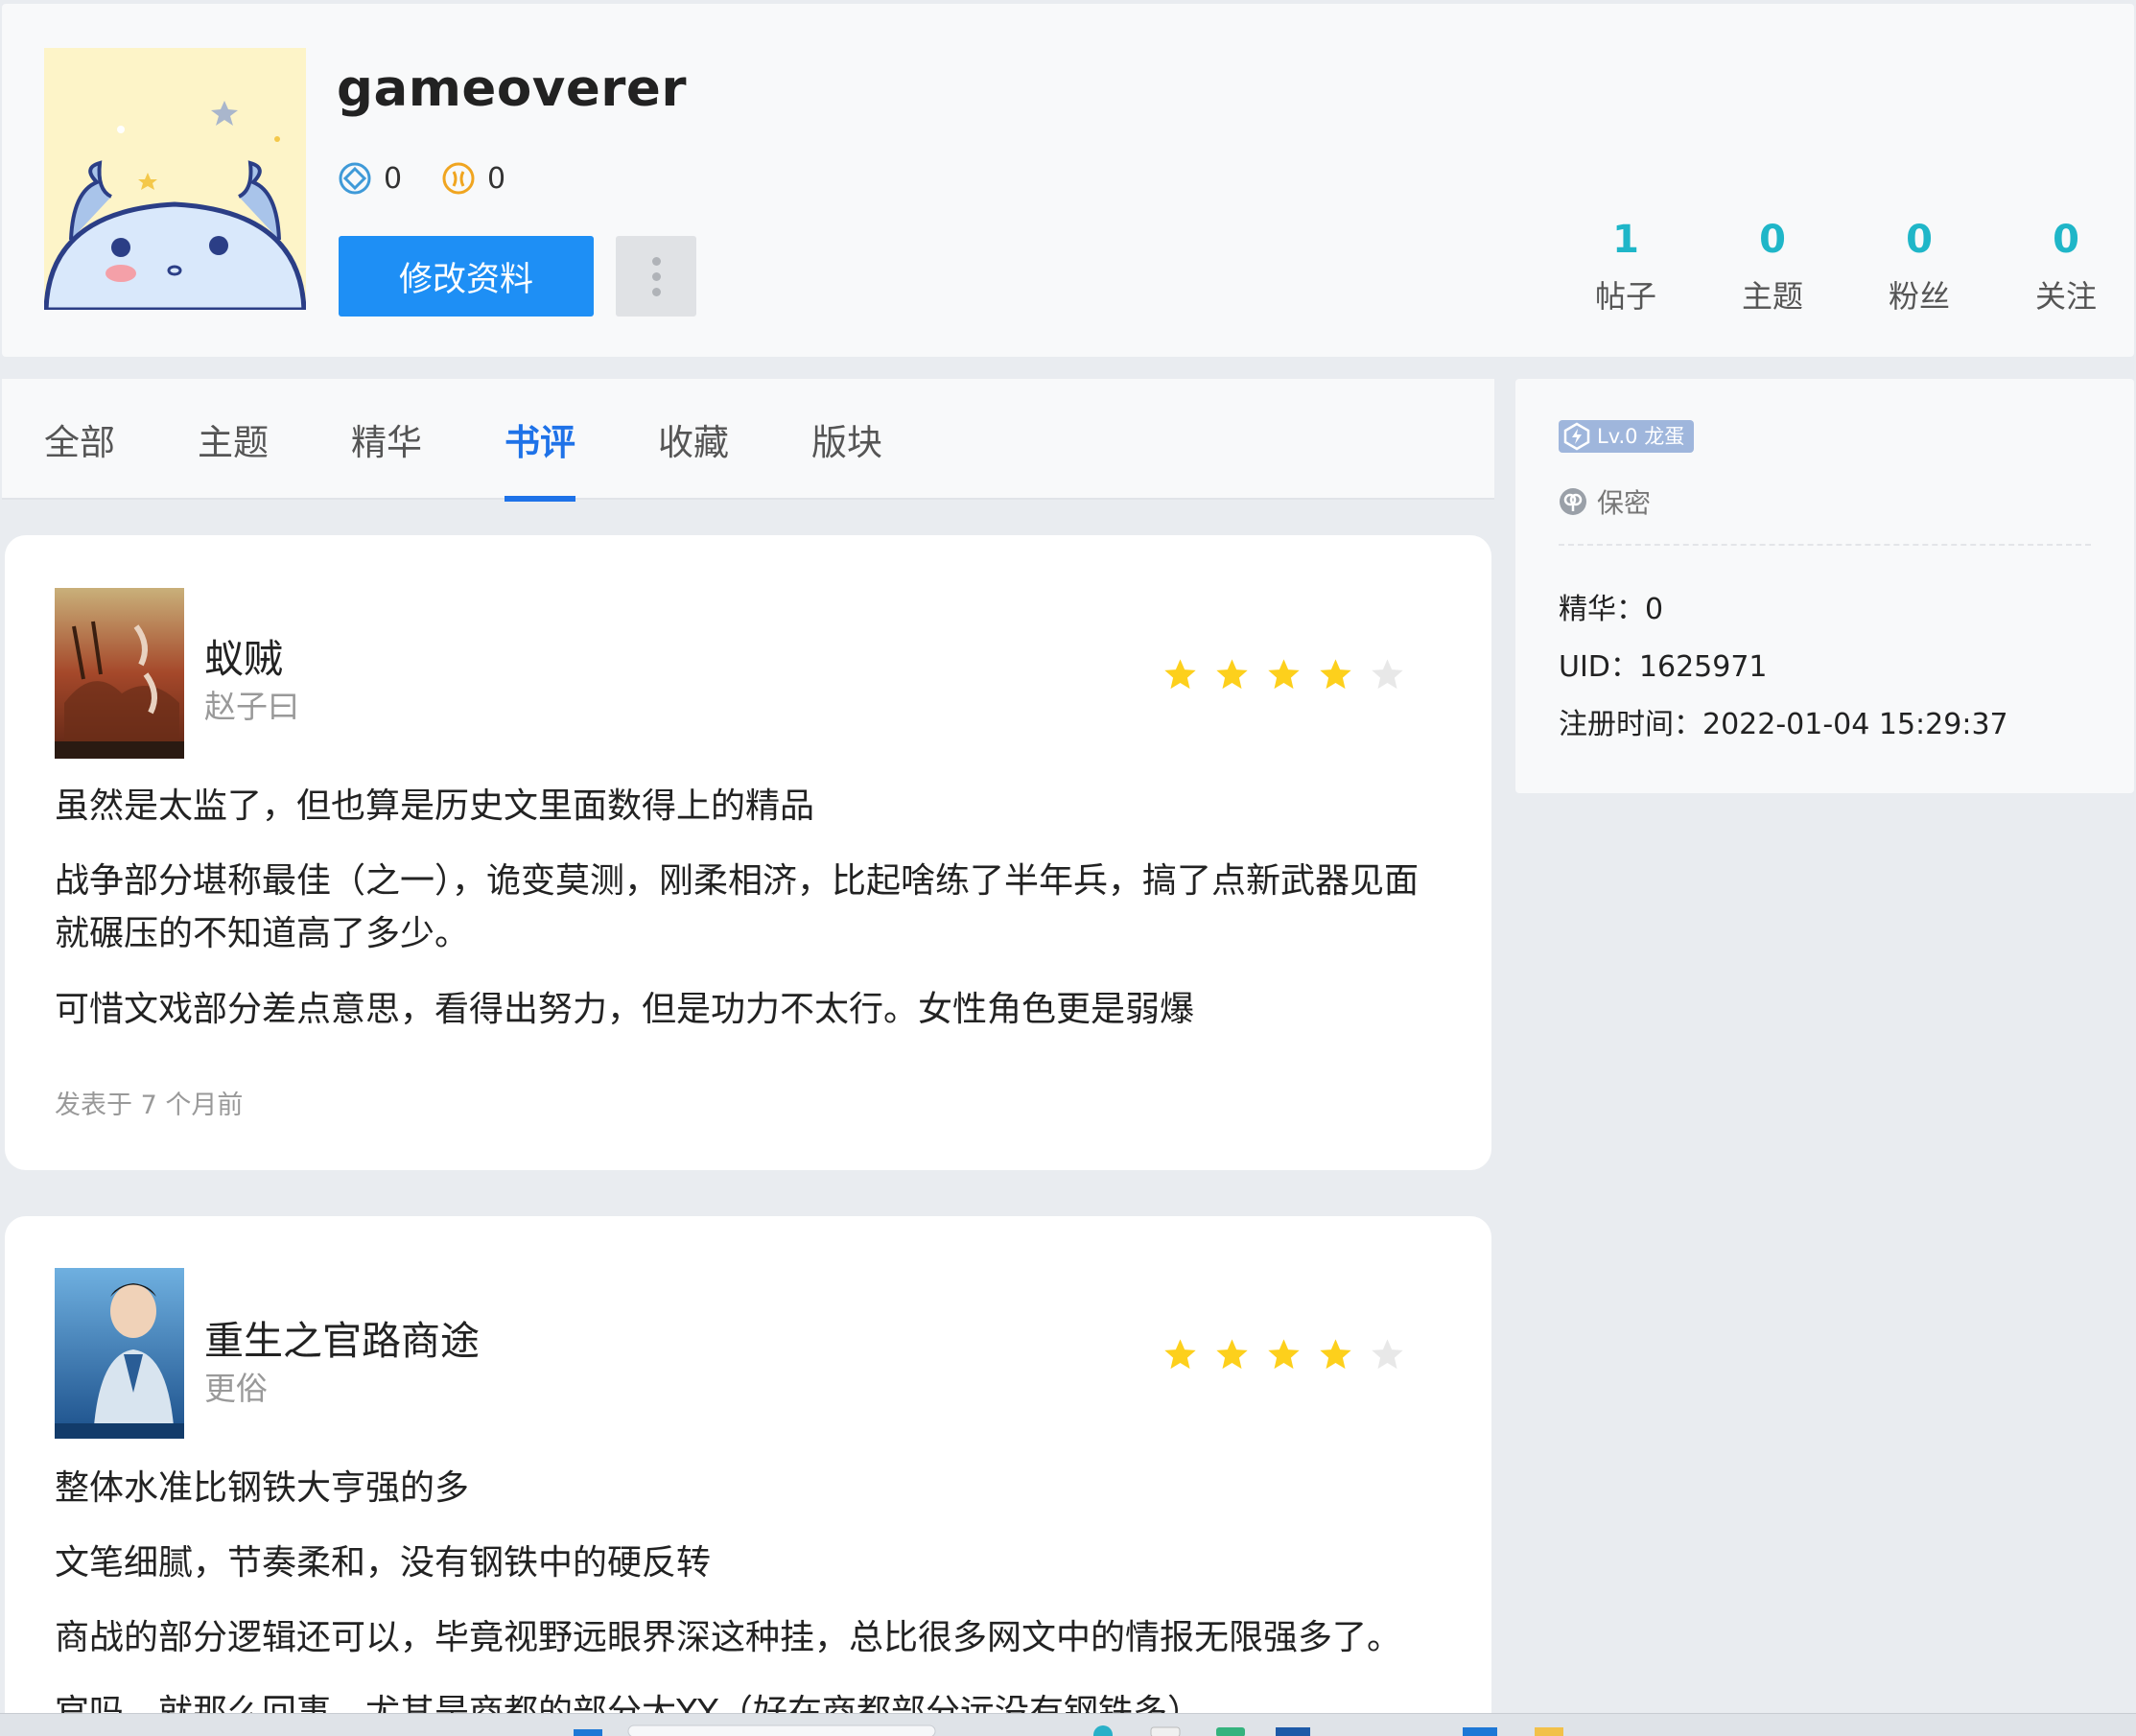 The height and width of the screenshot is (1736, 2136). Describe the element at coordinates (512, 88) in the screenshot. I see `username: gameoverer` at that location.